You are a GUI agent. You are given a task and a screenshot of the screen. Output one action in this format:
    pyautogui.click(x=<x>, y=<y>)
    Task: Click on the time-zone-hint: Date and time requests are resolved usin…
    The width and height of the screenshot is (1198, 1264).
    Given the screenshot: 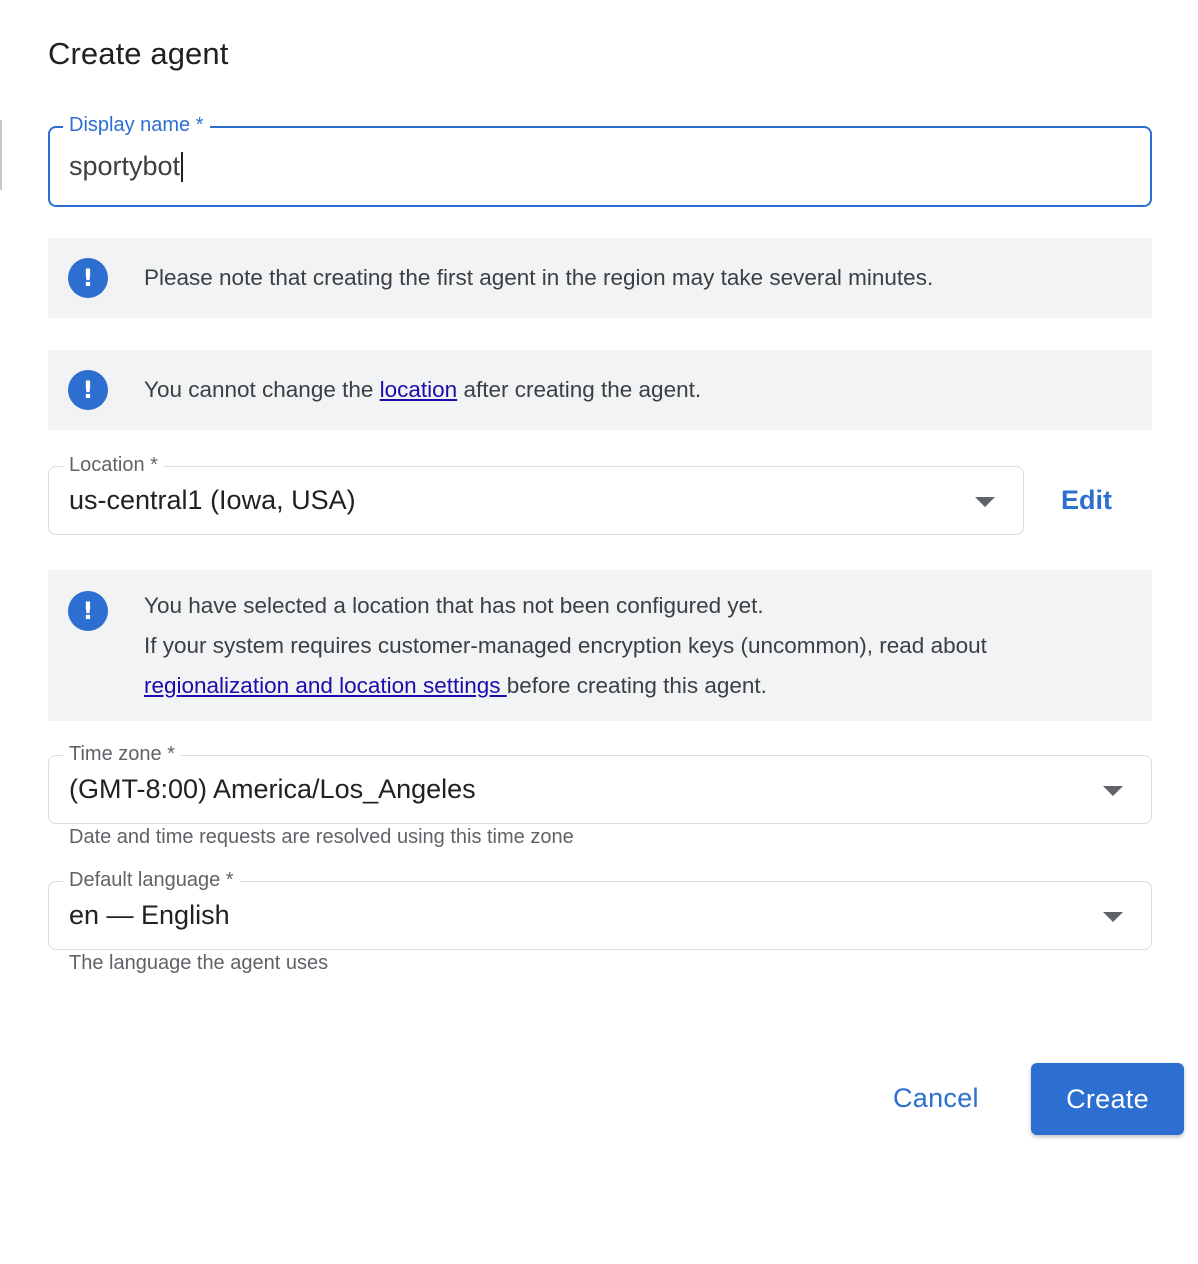 What is the action you would take?
    pyautogui.click(x=321, y=837)
    